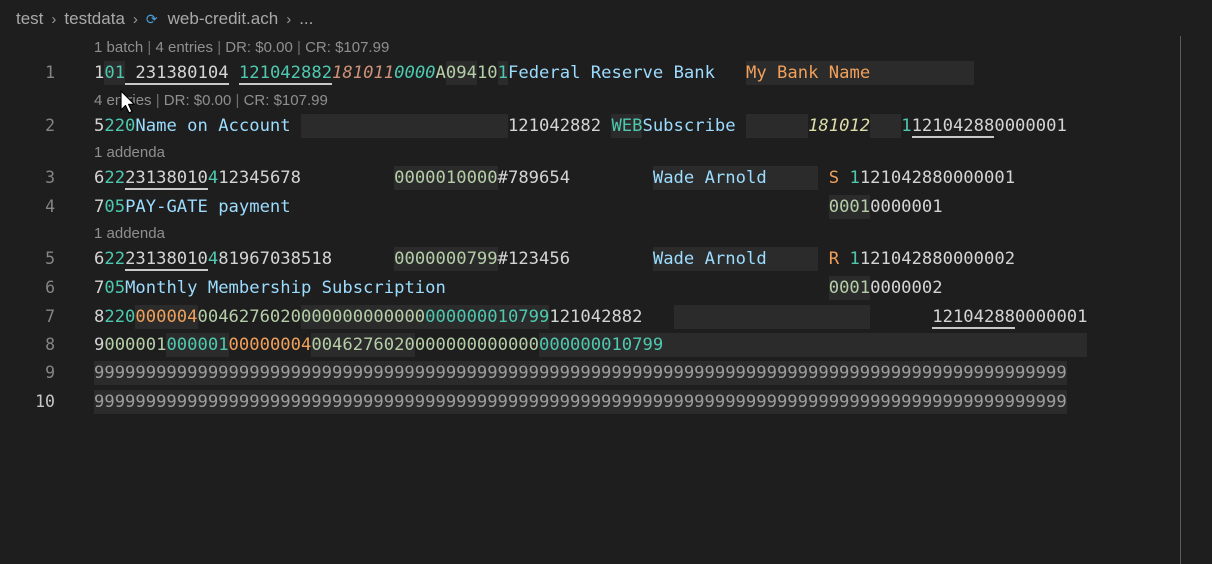 The width and height of the screenshot is (1212, 564). Describe the element at coordinates (94, 19) in the screenshot. I see `breadcrumb-item-testdata: testdata` at that location.